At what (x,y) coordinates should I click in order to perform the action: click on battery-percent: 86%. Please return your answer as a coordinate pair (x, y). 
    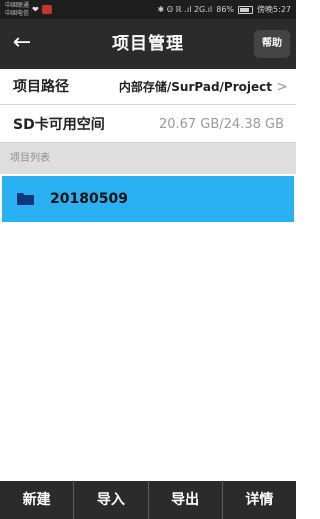
    Looking at the image, I should click on (225, 9).